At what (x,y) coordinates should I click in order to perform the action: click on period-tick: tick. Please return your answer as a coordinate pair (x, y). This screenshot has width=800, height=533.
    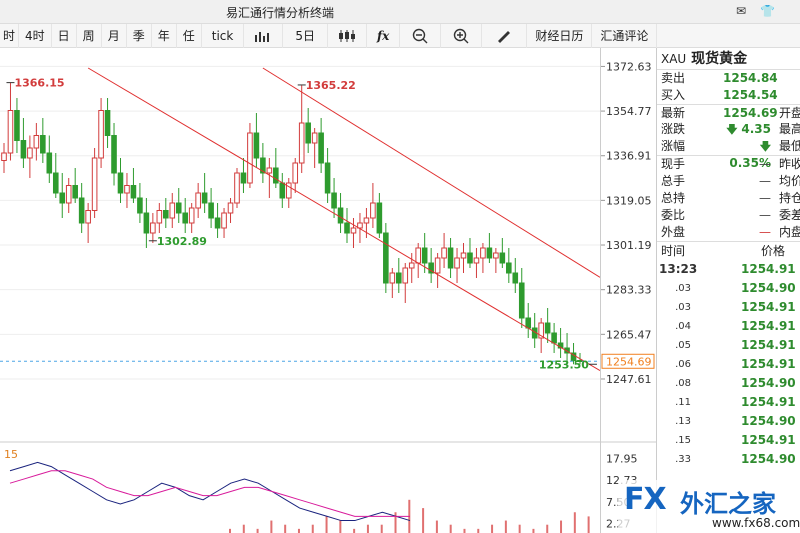
    Looking at the image, I should click on (223, 35).